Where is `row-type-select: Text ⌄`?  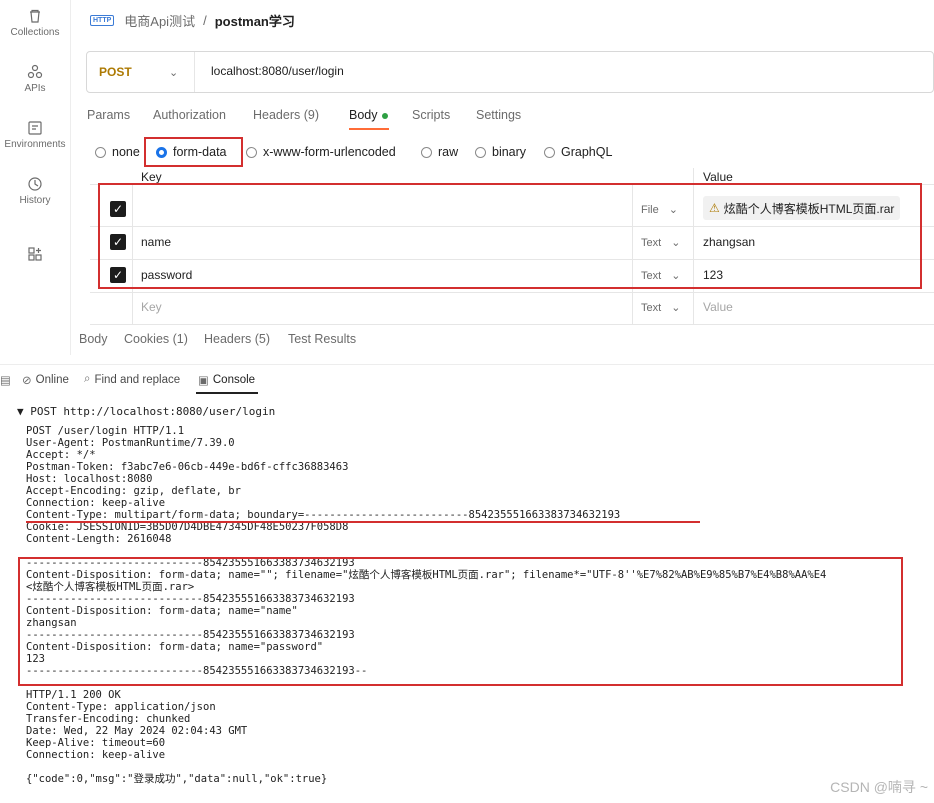 row-type-select: Text ⌄ is located at coordinates (660, 307).